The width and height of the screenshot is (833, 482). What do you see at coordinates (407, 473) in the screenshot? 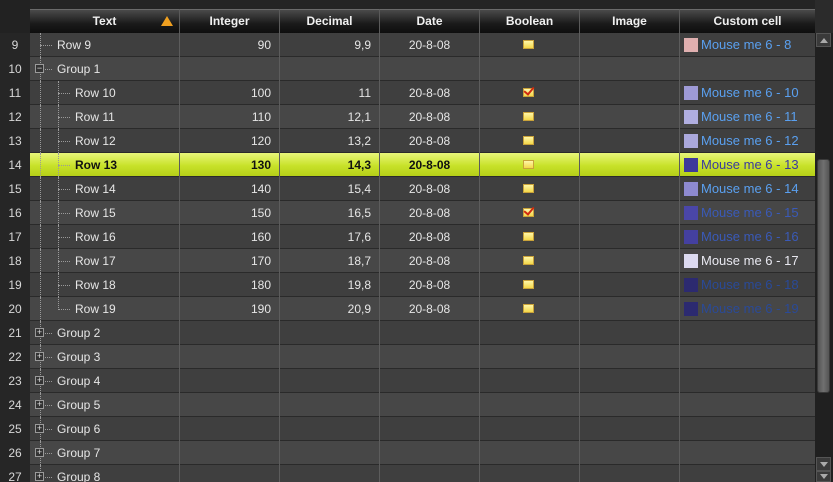
I see `group-row: 27 + Group 8` at bounding box center [407, 473].